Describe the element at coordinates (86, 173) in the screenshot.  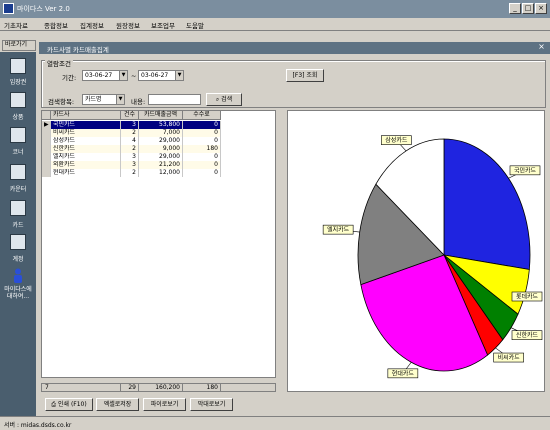
I see `table-cell-name: 현대카드` at that location.